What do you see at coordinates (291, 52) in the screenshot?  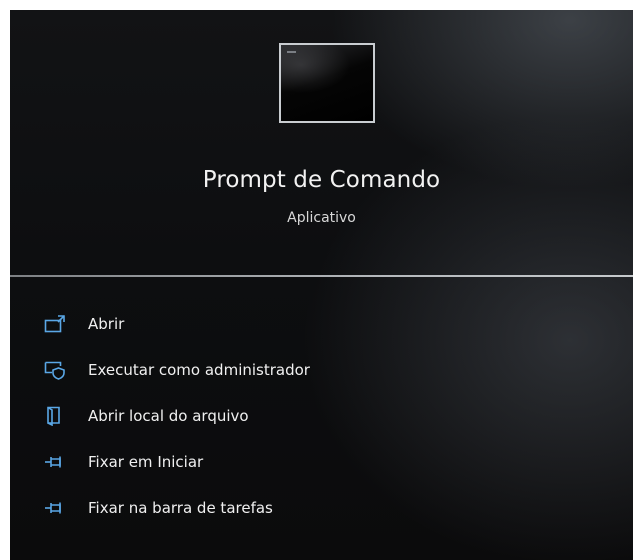 I see `prompt-cursor-mark` at bounding box center [291, 52].